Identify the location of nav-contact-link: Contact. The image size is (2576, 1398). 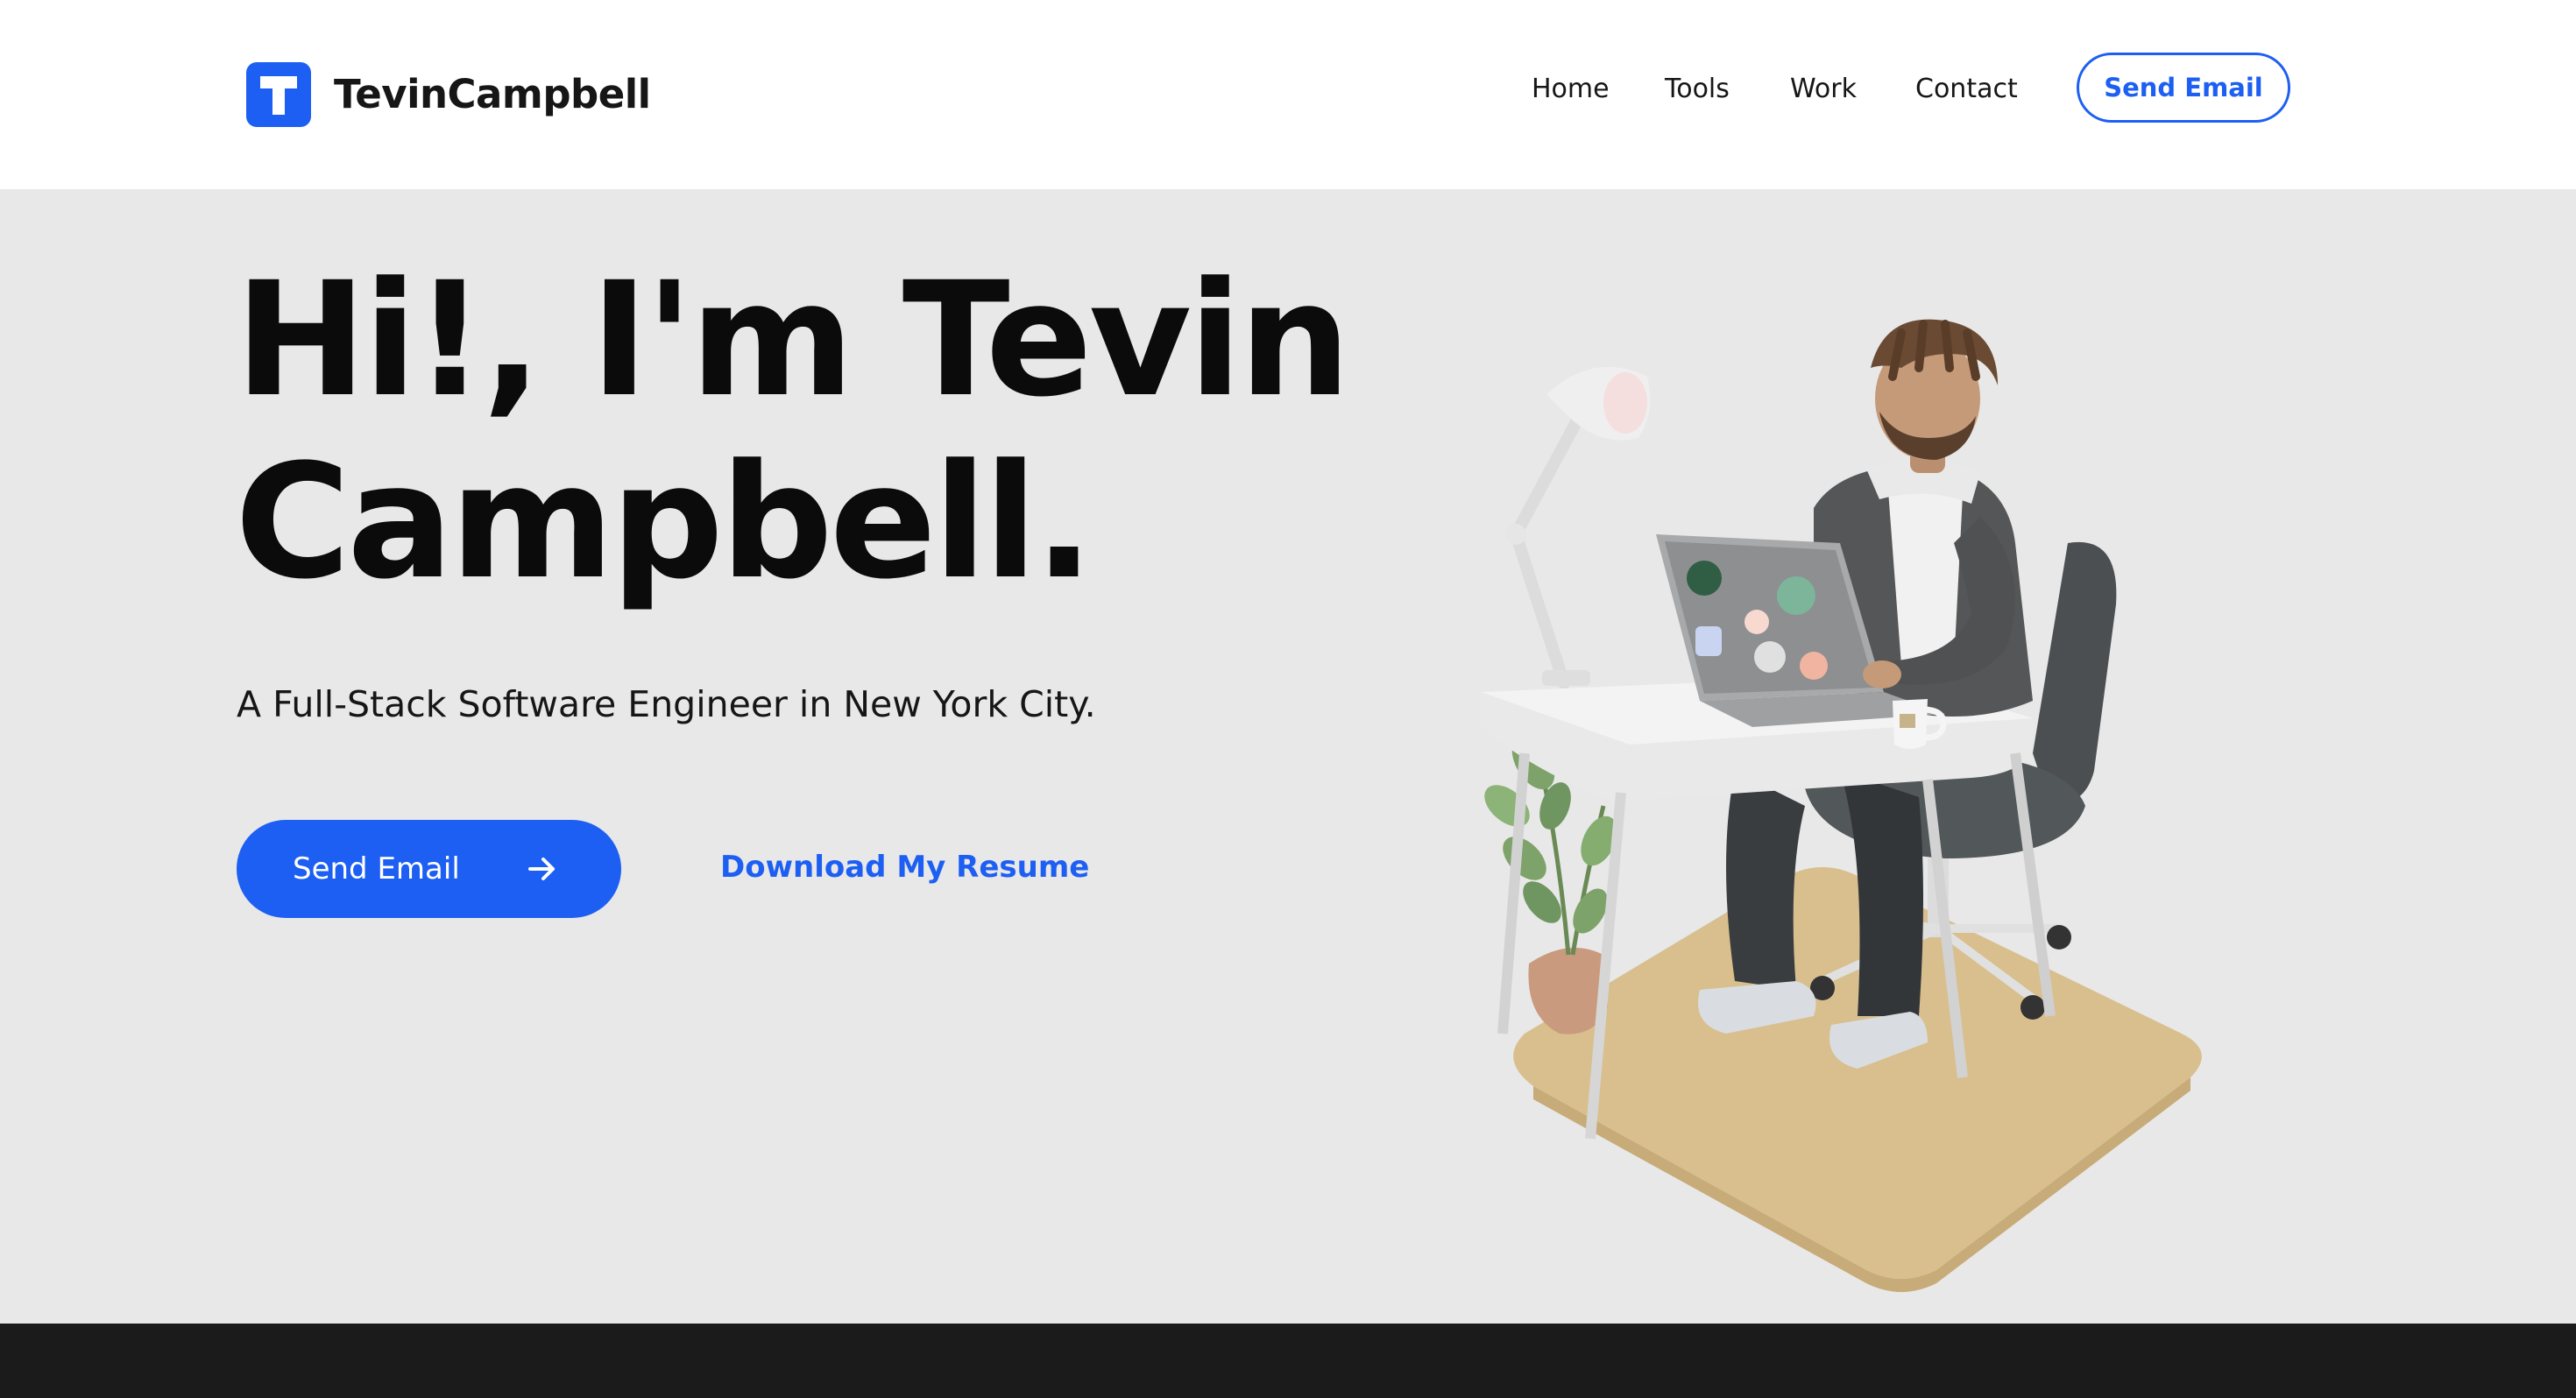
(1966, 89).